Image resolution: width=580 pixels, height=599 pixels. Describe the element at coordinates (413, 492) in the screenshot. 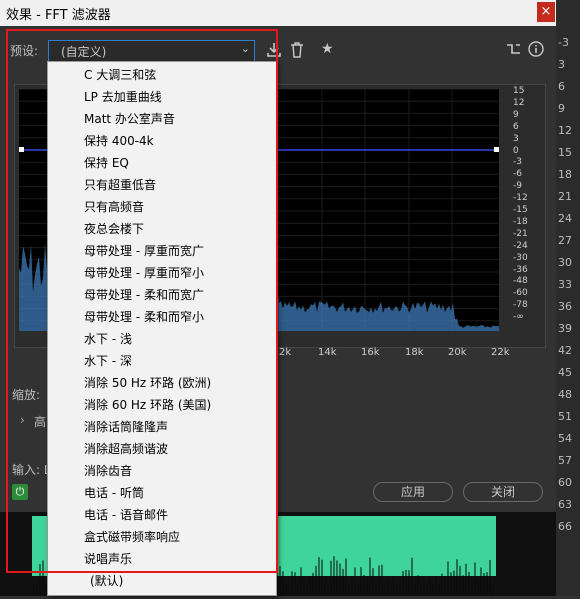

I see `apply-button: 应用` at that location.